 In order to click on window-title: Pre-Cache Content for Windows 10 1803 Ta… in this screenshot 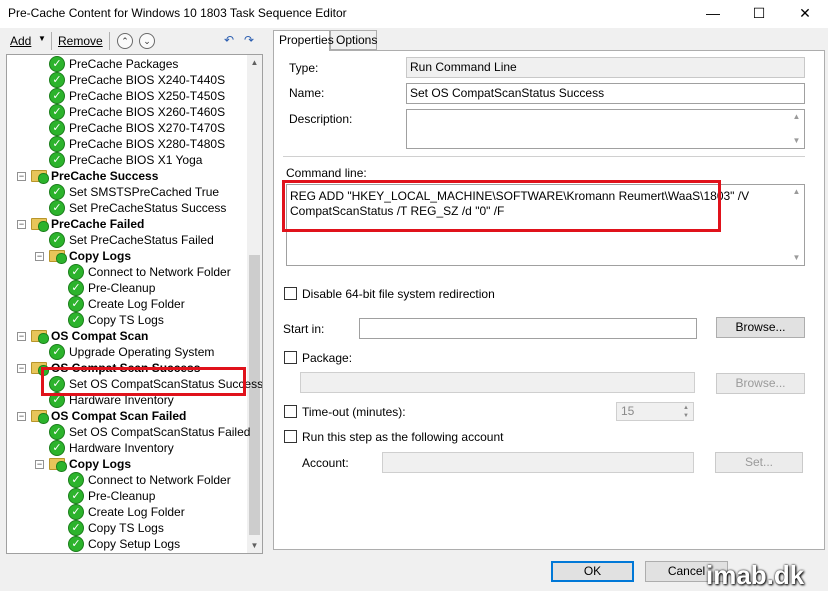, I will do `click(177, 13)`.